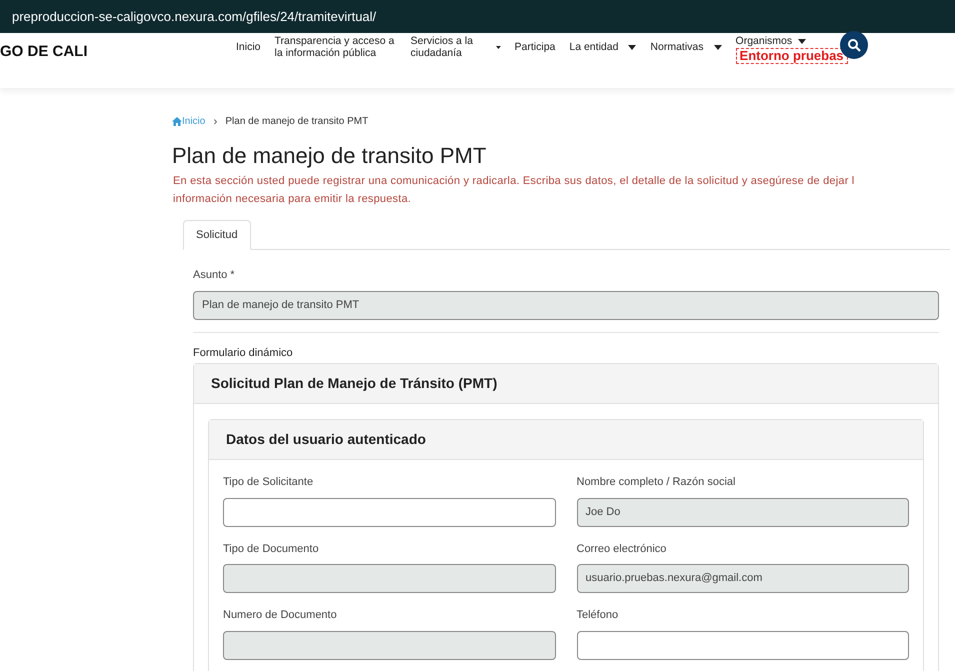  Describe the element at coordinates (455, 47) in the screenshot. I see `nav-link: Servicios a la ciudadanía` at that location.